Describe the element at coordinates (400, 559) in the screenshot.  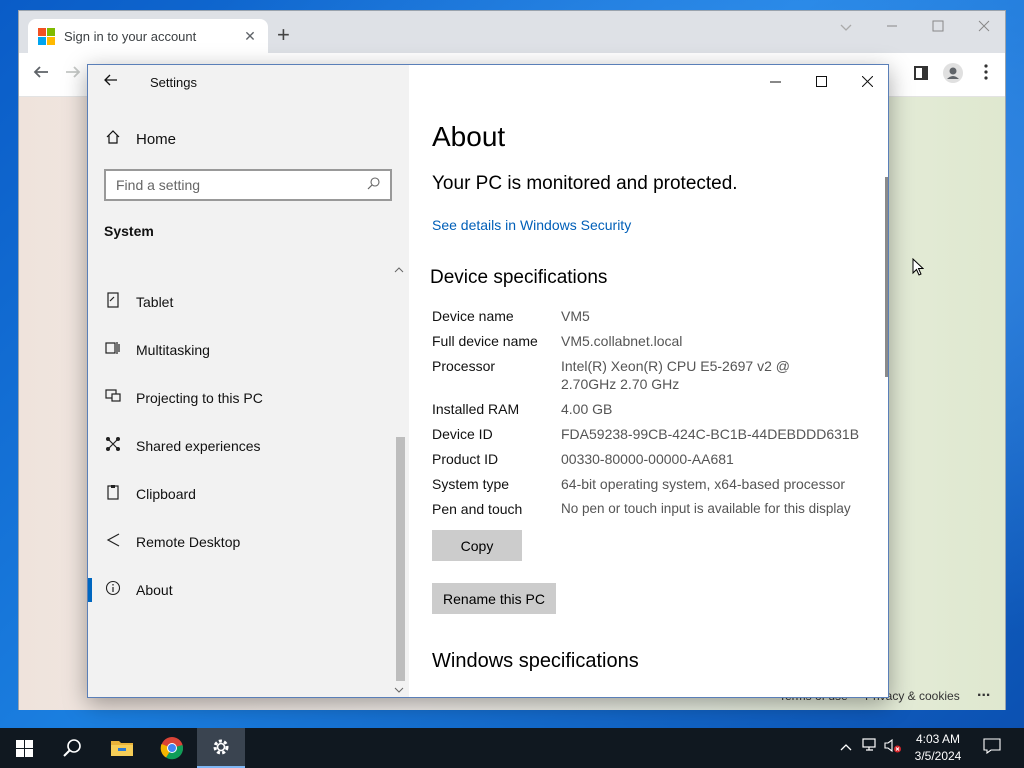
I see `scrollbar-thumb` at that location.